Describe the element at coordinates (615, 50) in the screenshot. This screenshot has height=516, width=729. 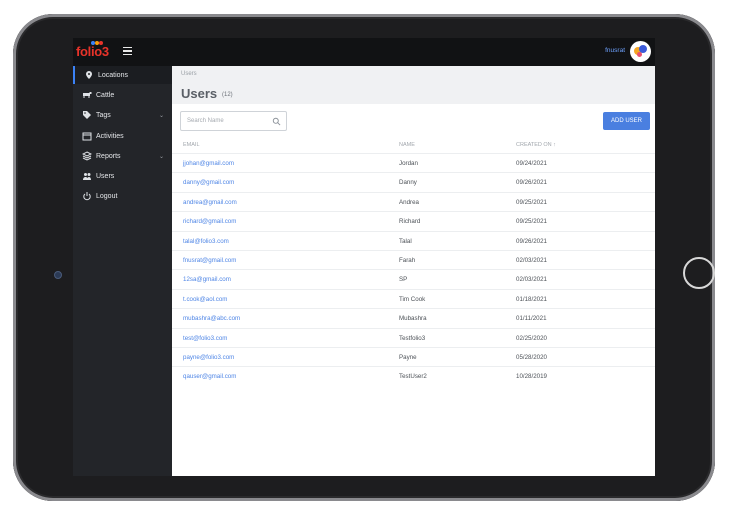
I see `user-name: fnusrat` at that location.